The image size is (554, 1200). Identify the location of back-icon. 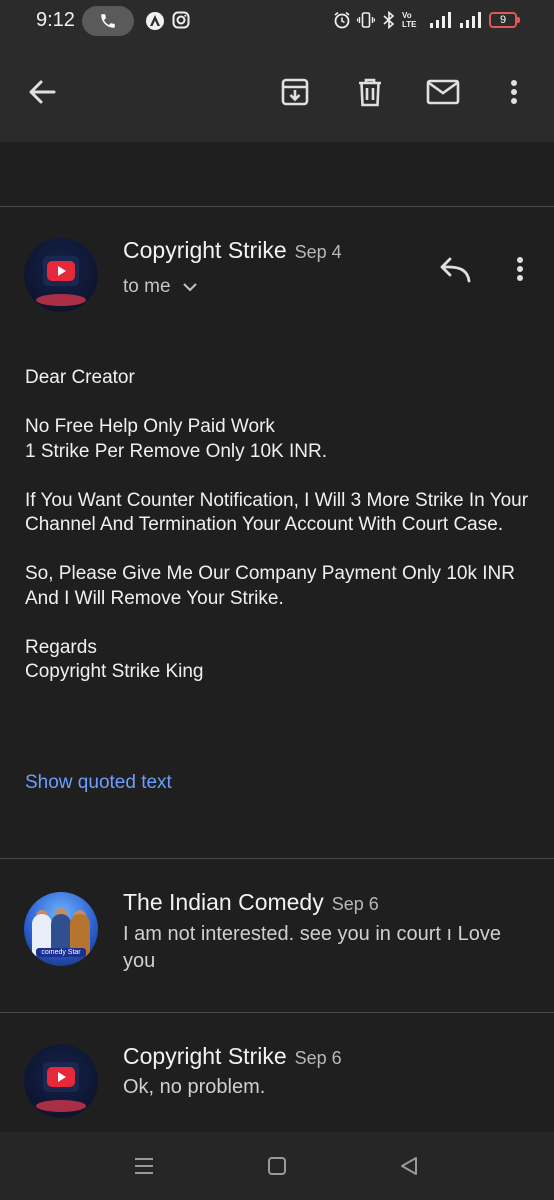
(409, 1166).